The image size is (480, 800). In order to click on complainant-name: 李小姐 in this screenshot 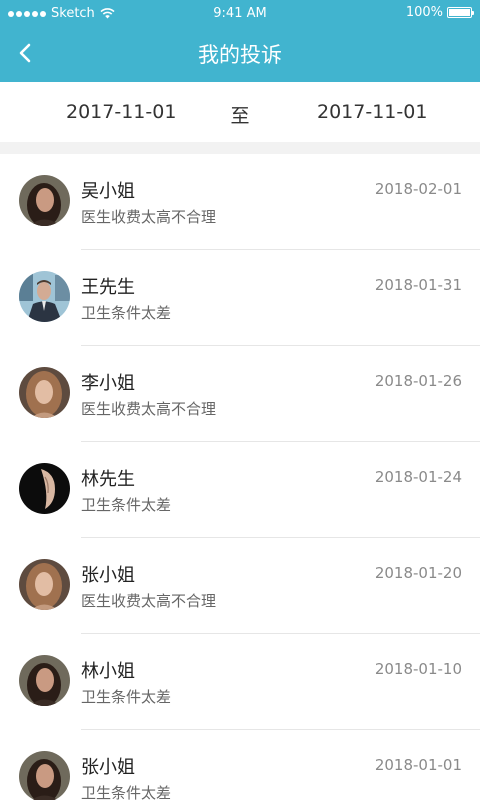, I will do `click(108, 383)`.